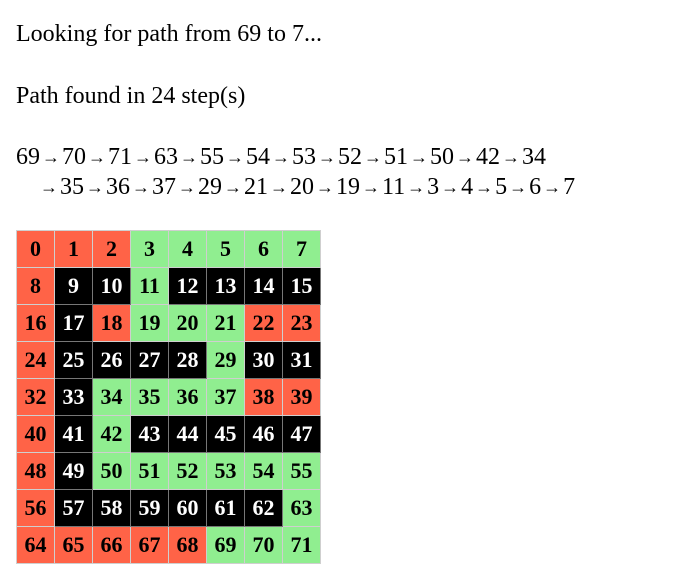 This screenshot has height=581, width=682. Describe the element at coordinates (263, 249) in the screenshot. I see `grid-cell-path: 6` at that location.